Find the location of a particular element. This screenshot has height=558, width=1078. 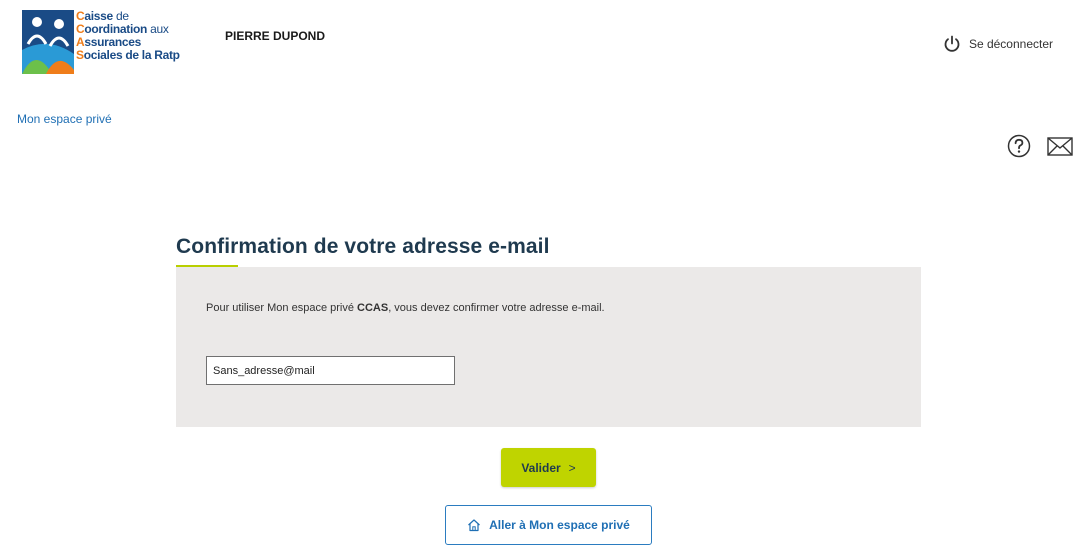

validate-button: Valider > is located at coordinates (548, 467).